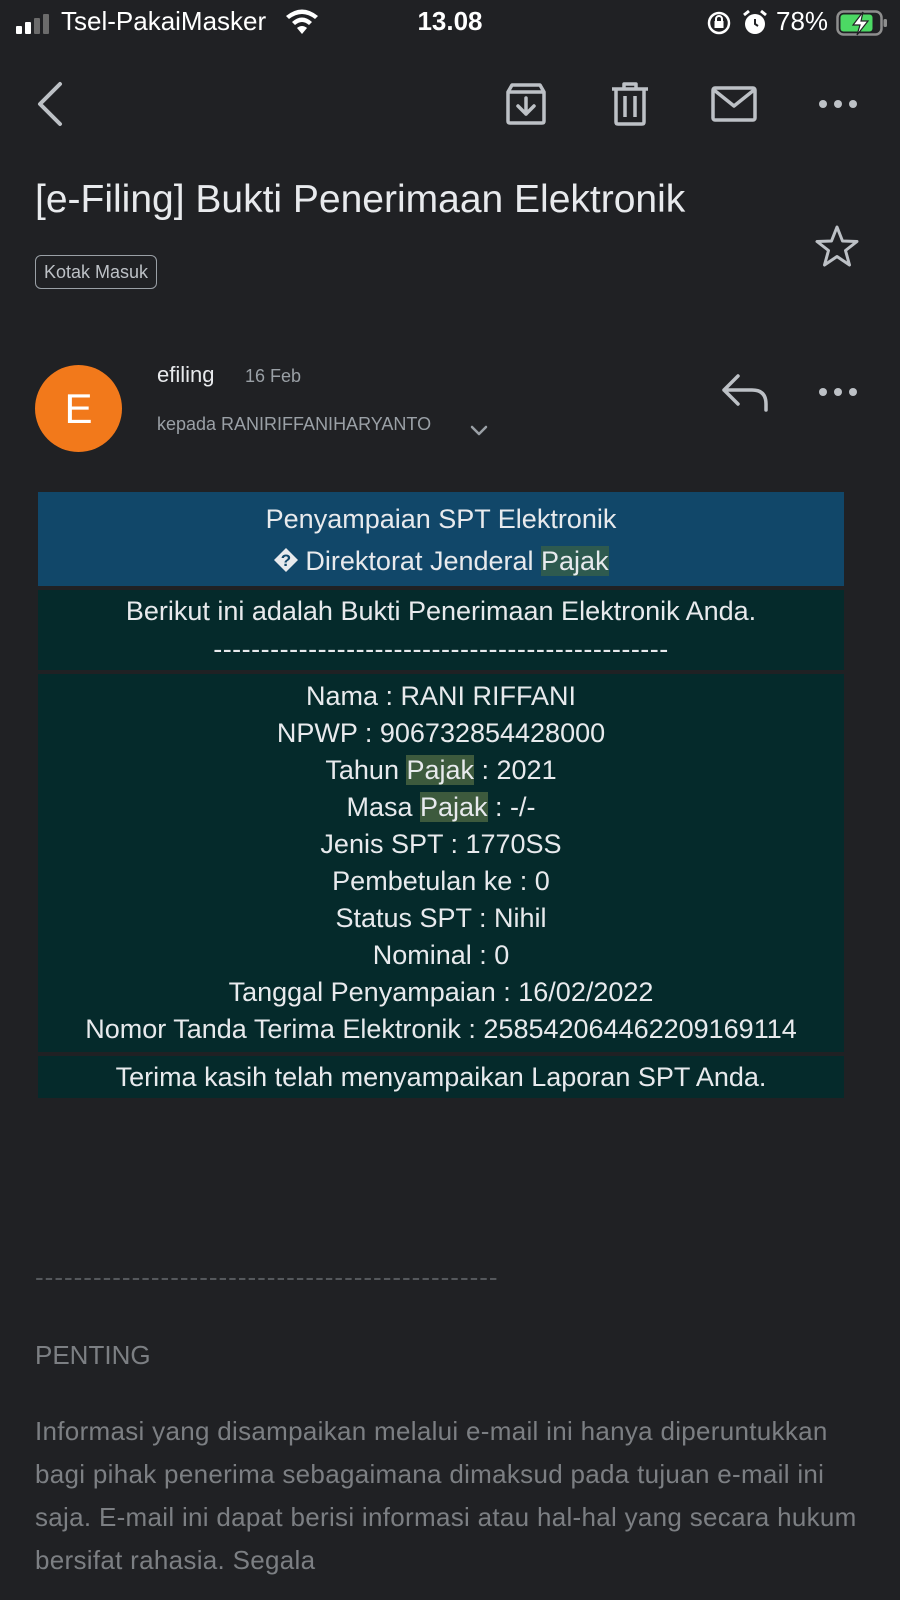 The width and height of the screenshot is (900, 1600). I want to click on inbox-label-chip: Kotak Masuk, so click(96, 272).